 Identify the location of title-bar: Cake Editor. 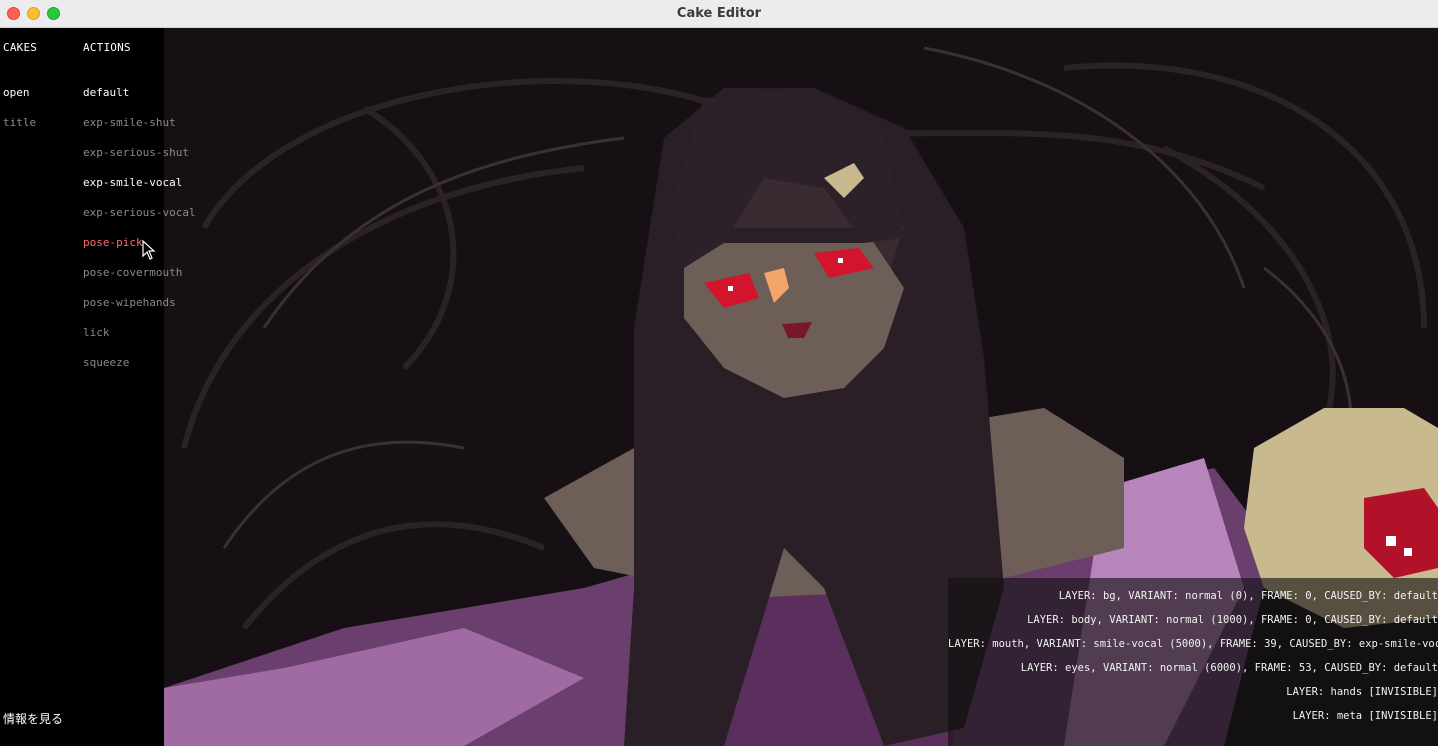
(719, 14).